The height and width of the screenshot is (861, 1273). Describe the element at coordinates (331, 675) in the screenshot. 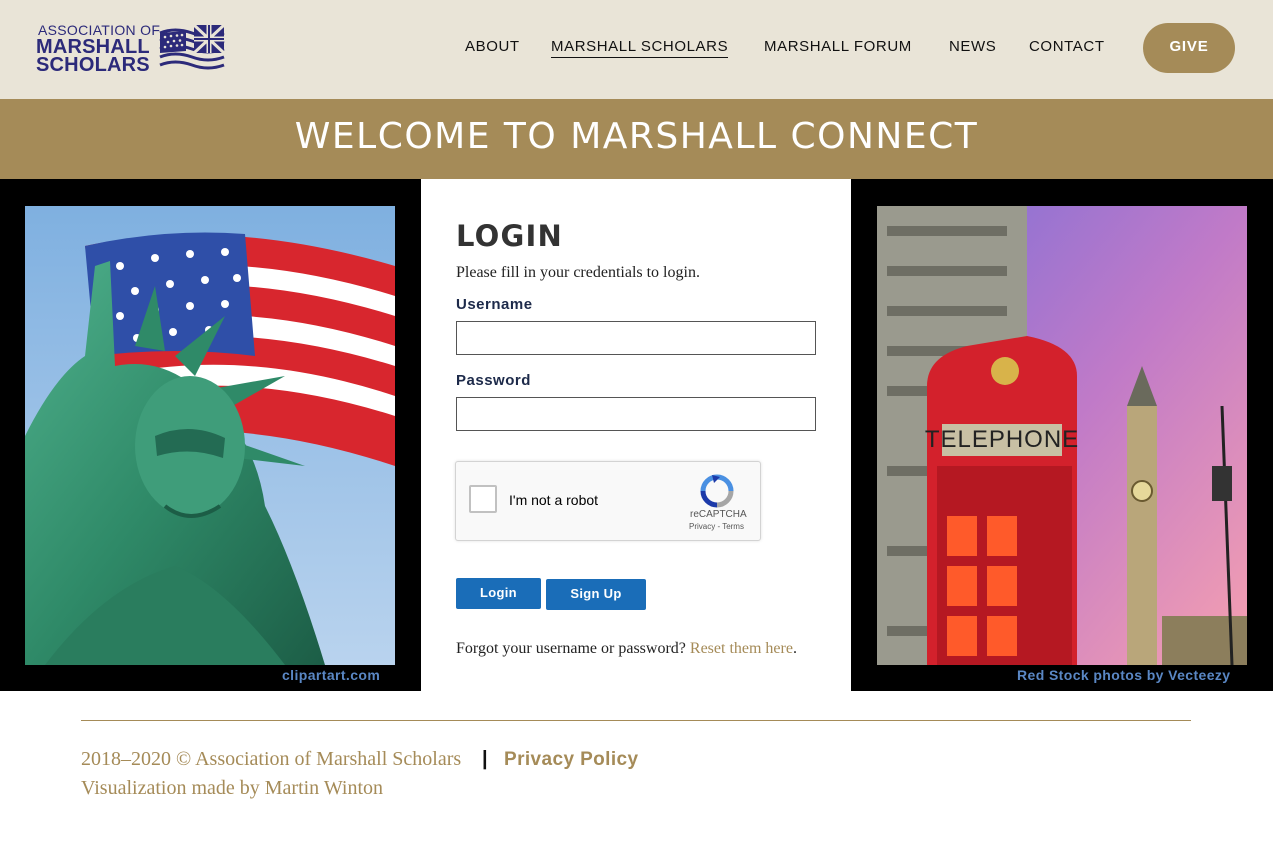

I see `left-photo-credit: clipartart.com` at that location.